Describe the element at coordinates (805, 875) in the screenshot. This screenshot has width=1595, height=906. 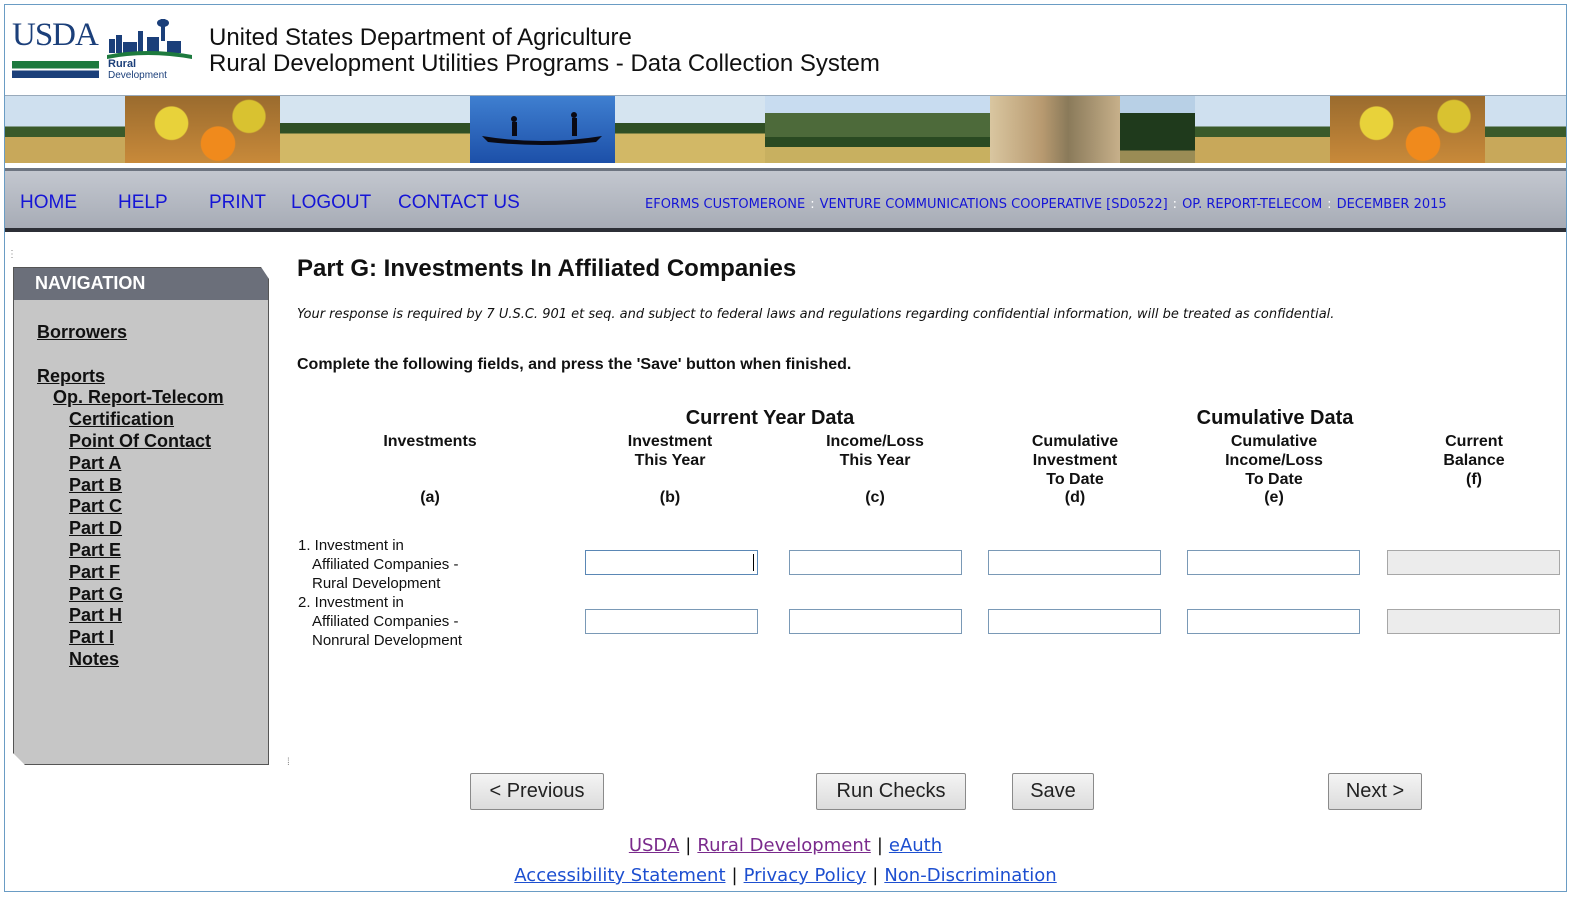
I see `footer-privacy-link: Privacy Policy` at that location.